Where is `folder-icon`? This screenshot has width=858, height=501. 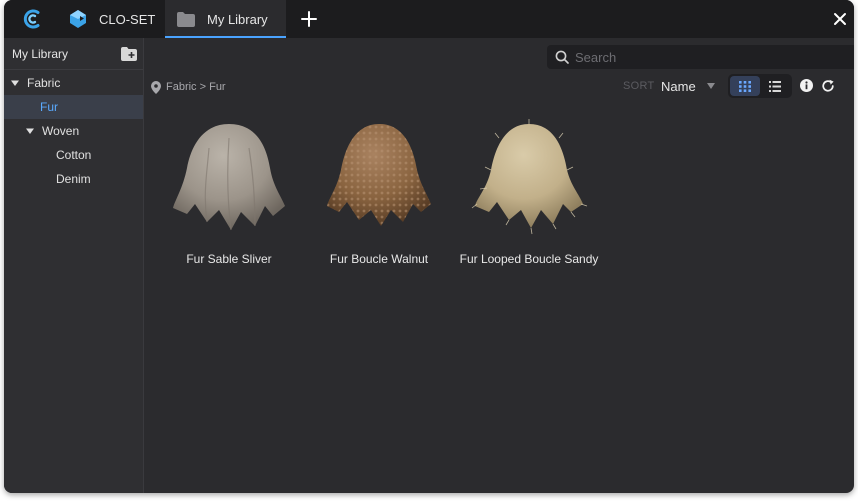
folder-icon is located at coordinates (186, 19).